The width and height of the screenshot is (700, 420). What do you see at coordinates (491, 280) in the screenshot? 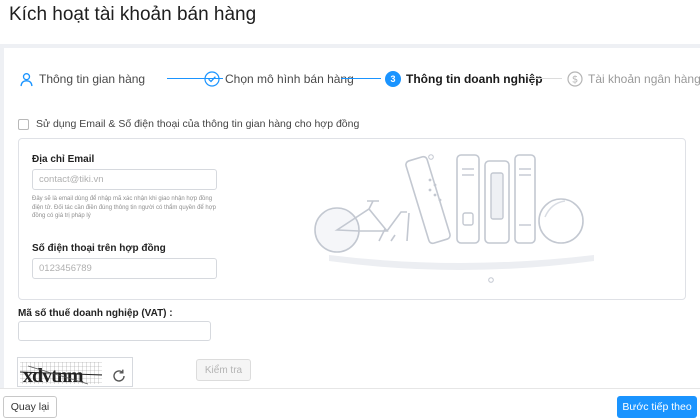
I see `shelf-dot` at bounding box center [491, 280].